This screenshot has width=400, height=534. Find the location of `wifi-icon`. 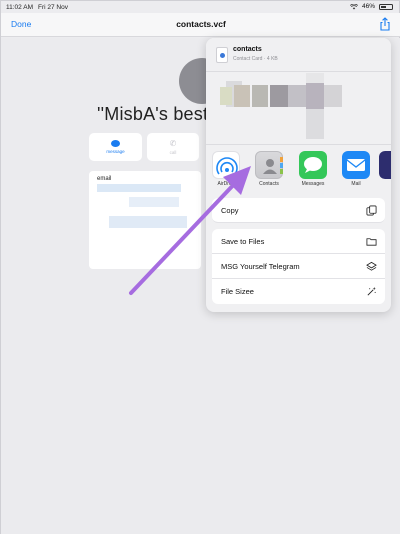

wifi-icon is located at coordinates (353, 6).